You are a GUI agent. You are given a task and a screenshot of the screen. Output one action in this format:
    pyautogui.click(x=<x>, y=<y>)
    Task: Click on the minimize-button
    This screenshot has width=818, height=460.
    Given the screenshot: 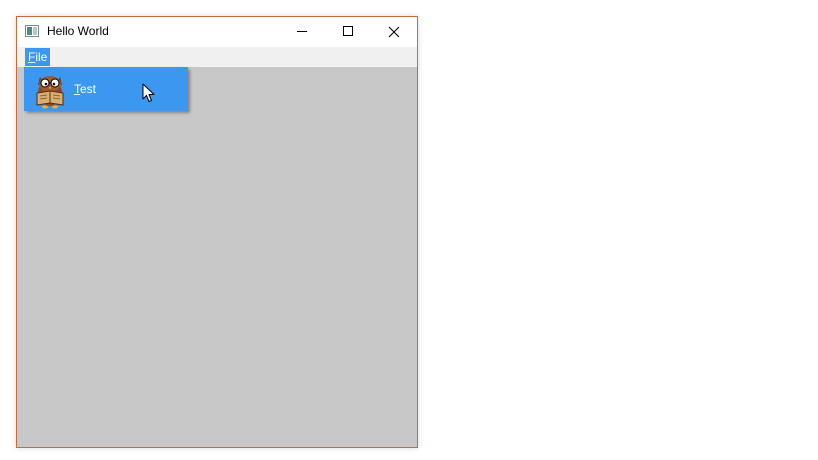 What is the action you would take?
    pyautogui.click(x=302, y=32)
    